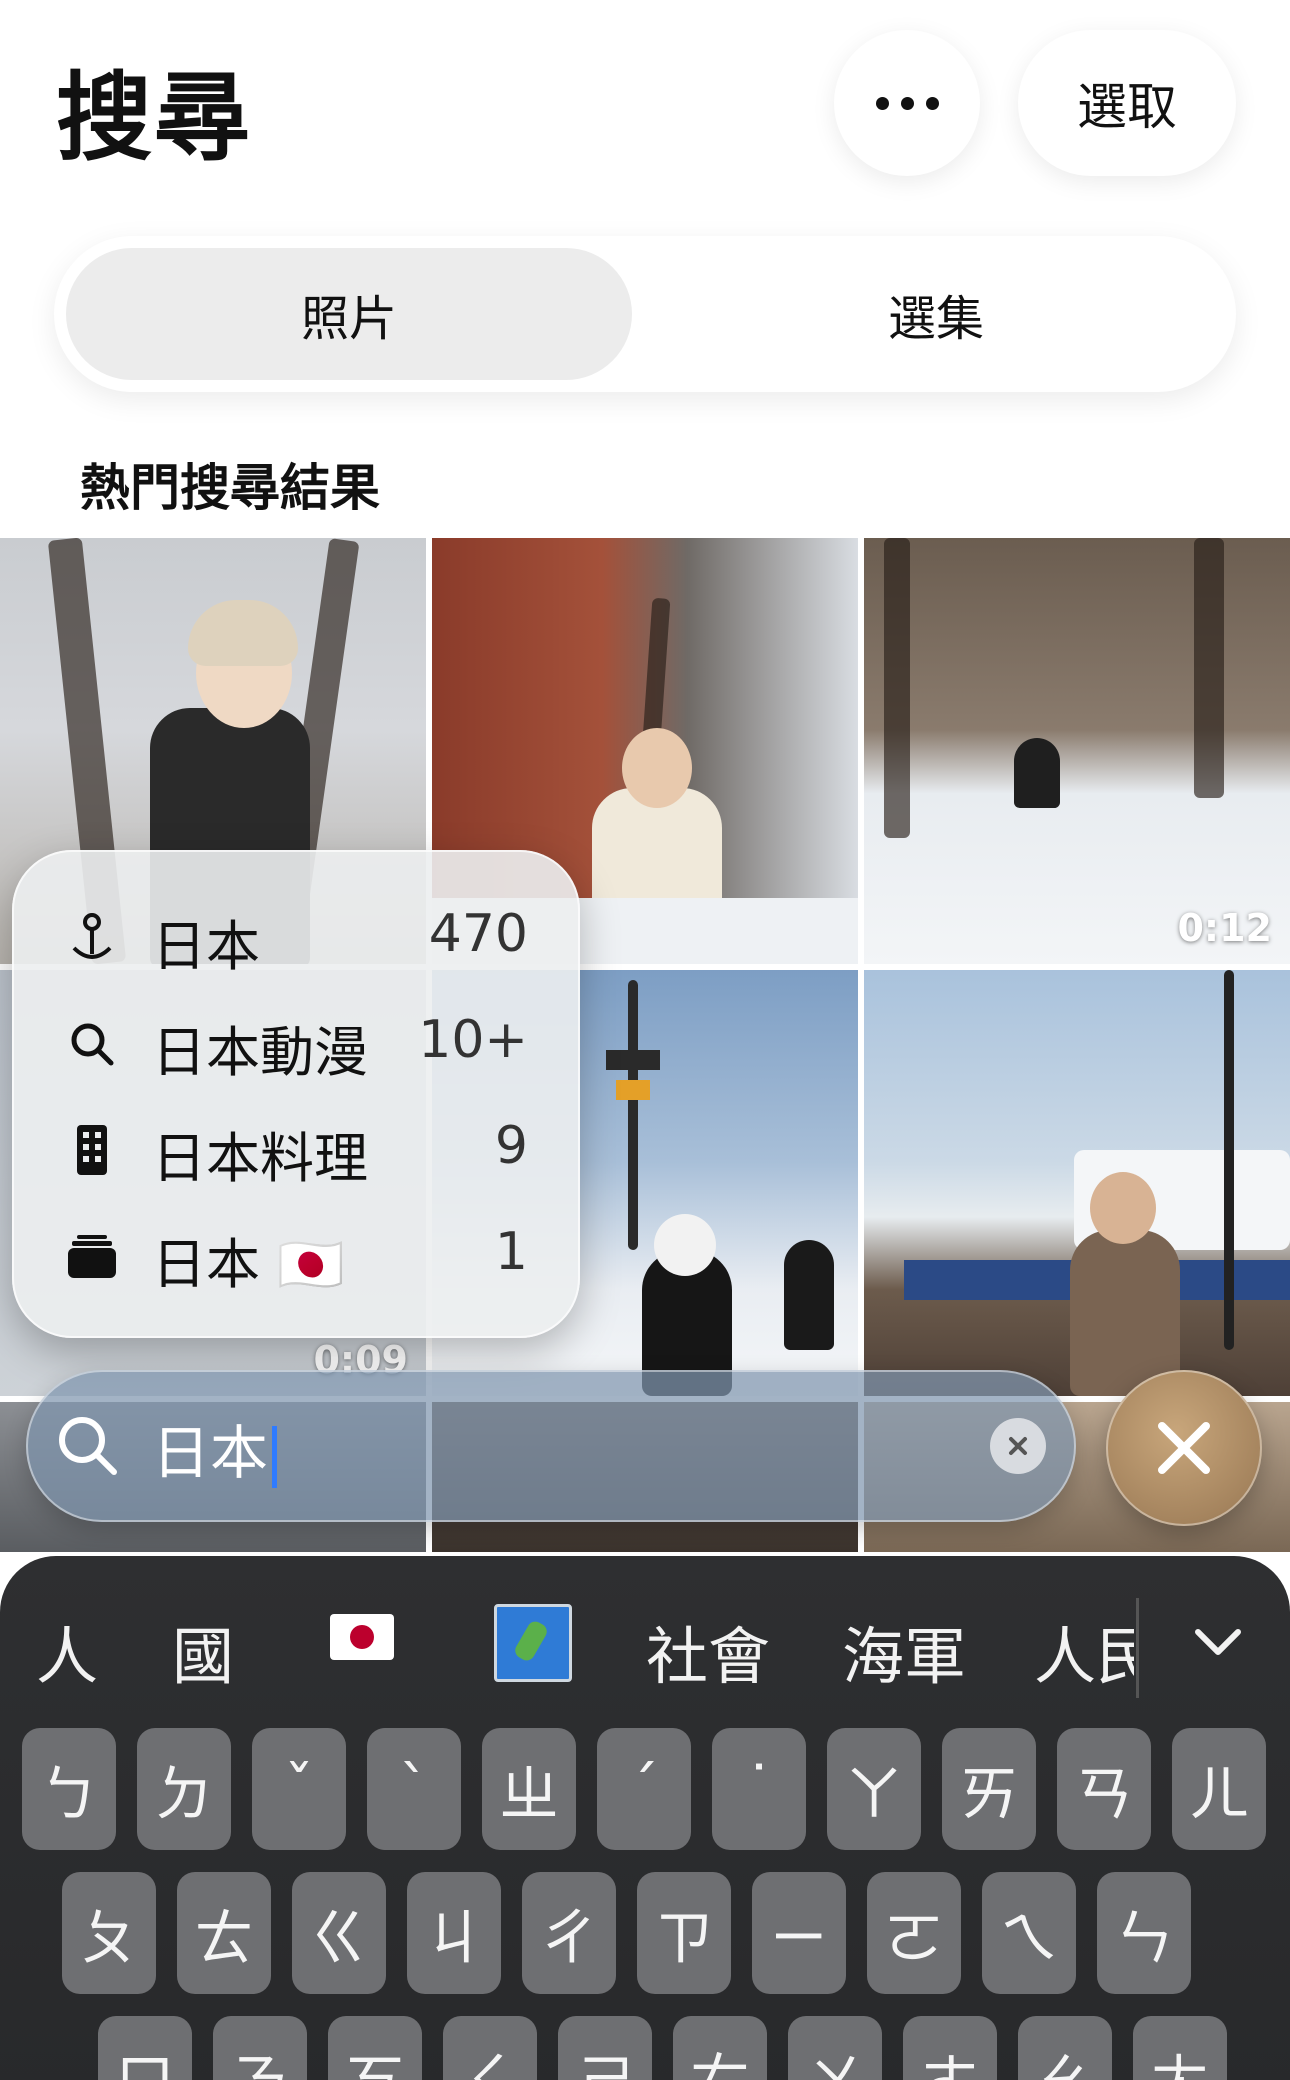  Describe the element at coordinates (260, 1158) in the screenshot. I see `suggestion-label: 日本料理` at that location.